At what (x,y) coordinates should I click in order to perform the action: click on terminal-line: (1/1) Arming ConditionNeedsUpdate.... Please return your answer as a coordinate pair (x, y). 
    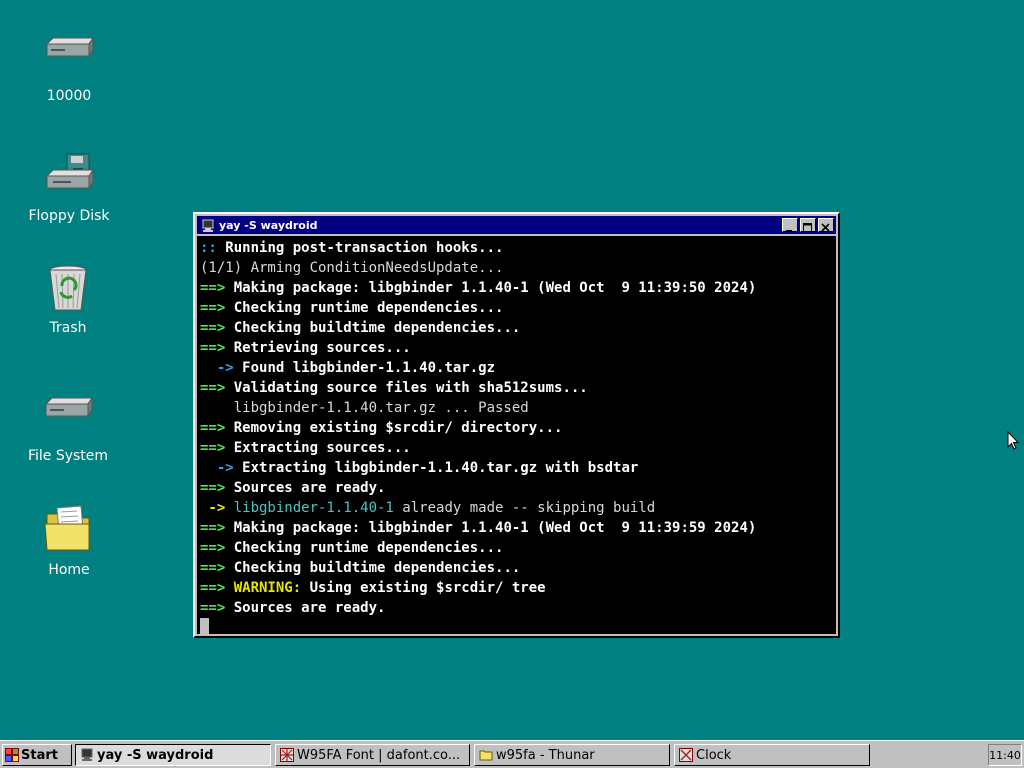
    Looking at the image, I should click on (518, 268).